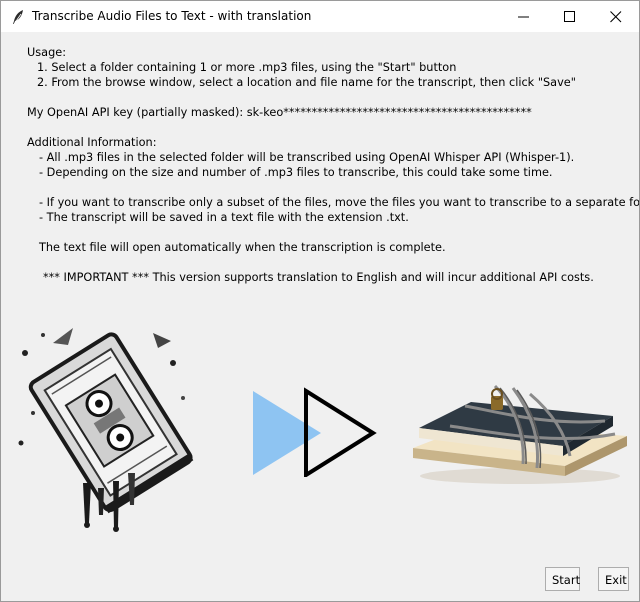 Image resolution: width=640 pixels, height=602 pixels. Describe the element at coordinates (18, 17) in the screenshot. I see `feather-icon` at that location.